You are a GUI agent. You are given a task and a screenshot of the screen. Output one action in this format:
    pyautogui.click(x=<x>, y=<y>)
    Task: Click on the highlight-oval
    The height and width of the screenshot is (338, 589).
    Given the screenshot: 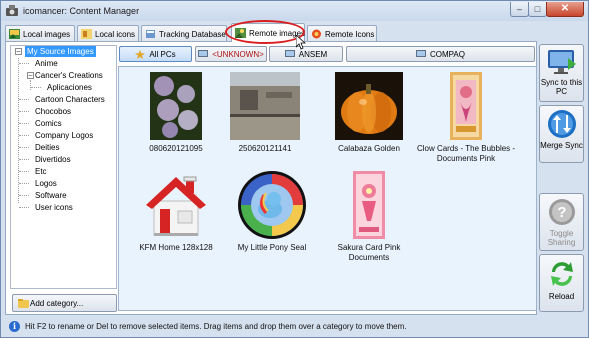 What is the action you would take?
    pyautogui.click(x=265, y=32)
    